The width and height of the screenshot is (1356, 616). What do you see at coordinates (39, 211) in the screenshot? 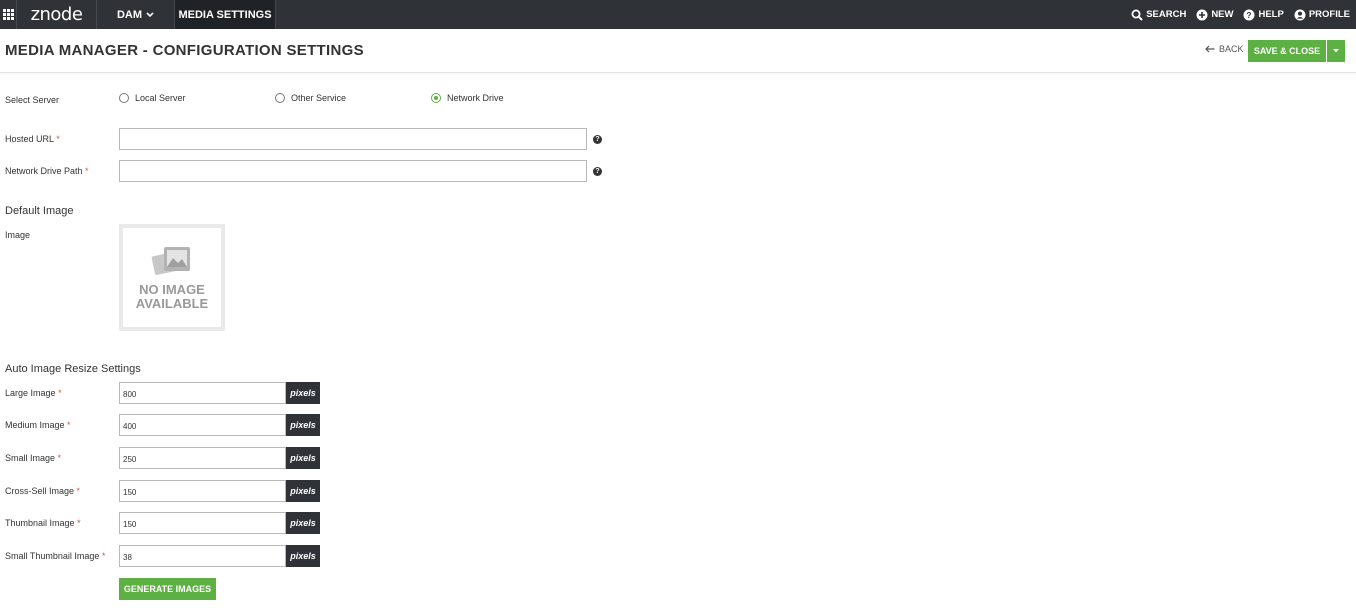
I see `default-image-heading: Default Image` at bounding box center [39, 211].